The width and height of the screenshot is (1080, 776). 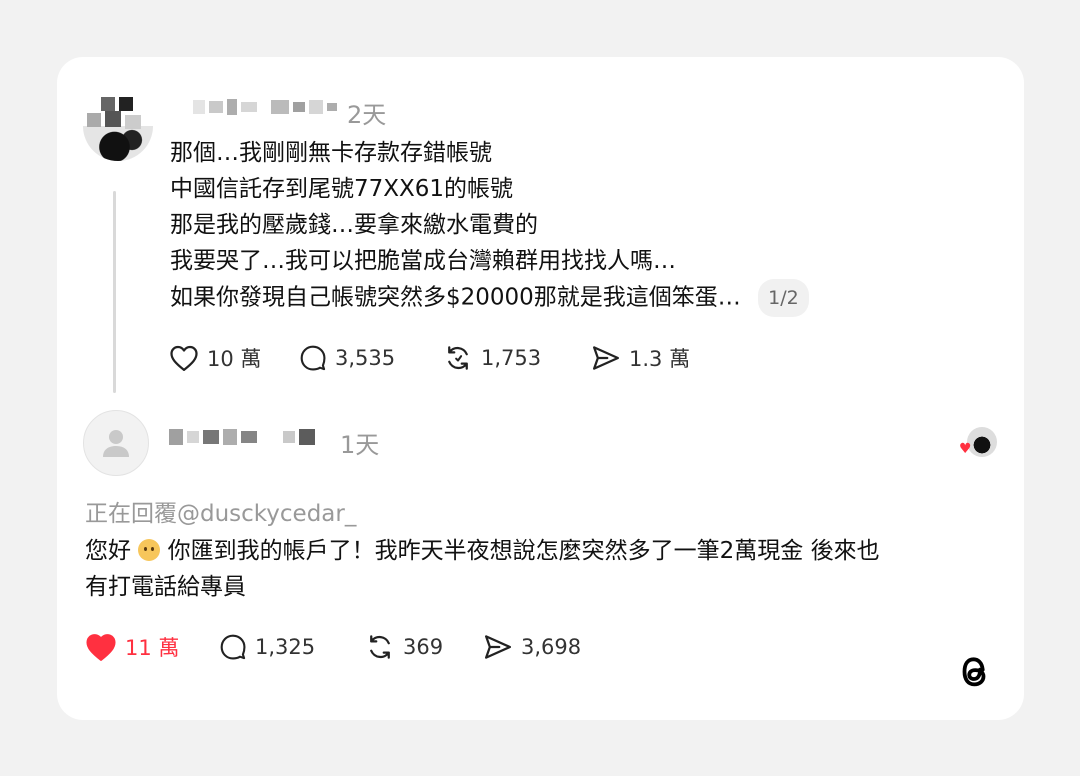 What do you see at coordinates (242, 437) in the screenshot?
I see `reply-author-name` at bounding box center [242, 437].